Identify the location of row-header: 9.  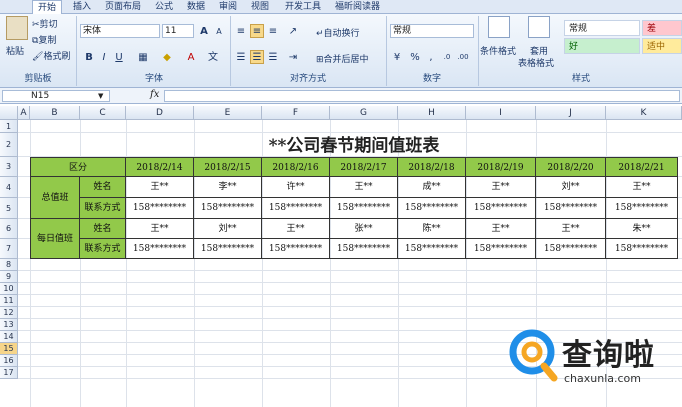
(9, 277).